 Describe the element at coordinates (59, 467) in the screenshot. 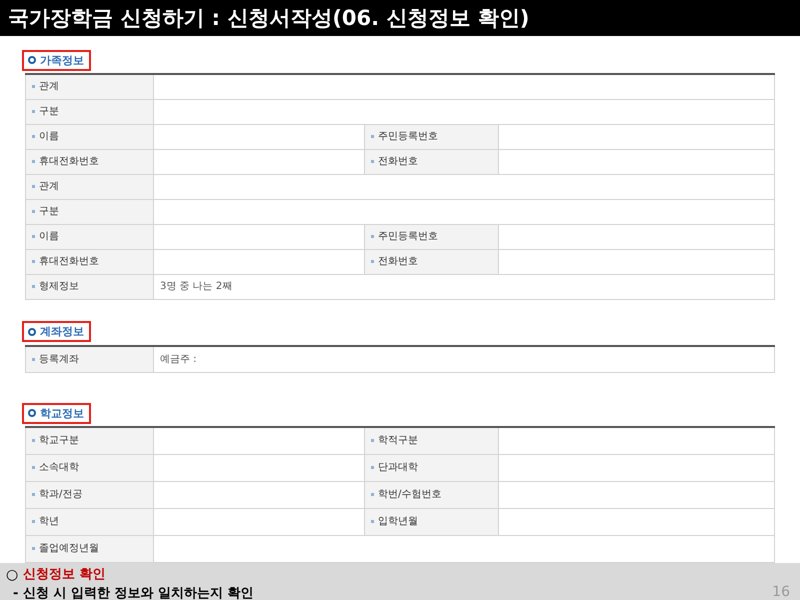

I see `field-label: 소속대학` at that location.